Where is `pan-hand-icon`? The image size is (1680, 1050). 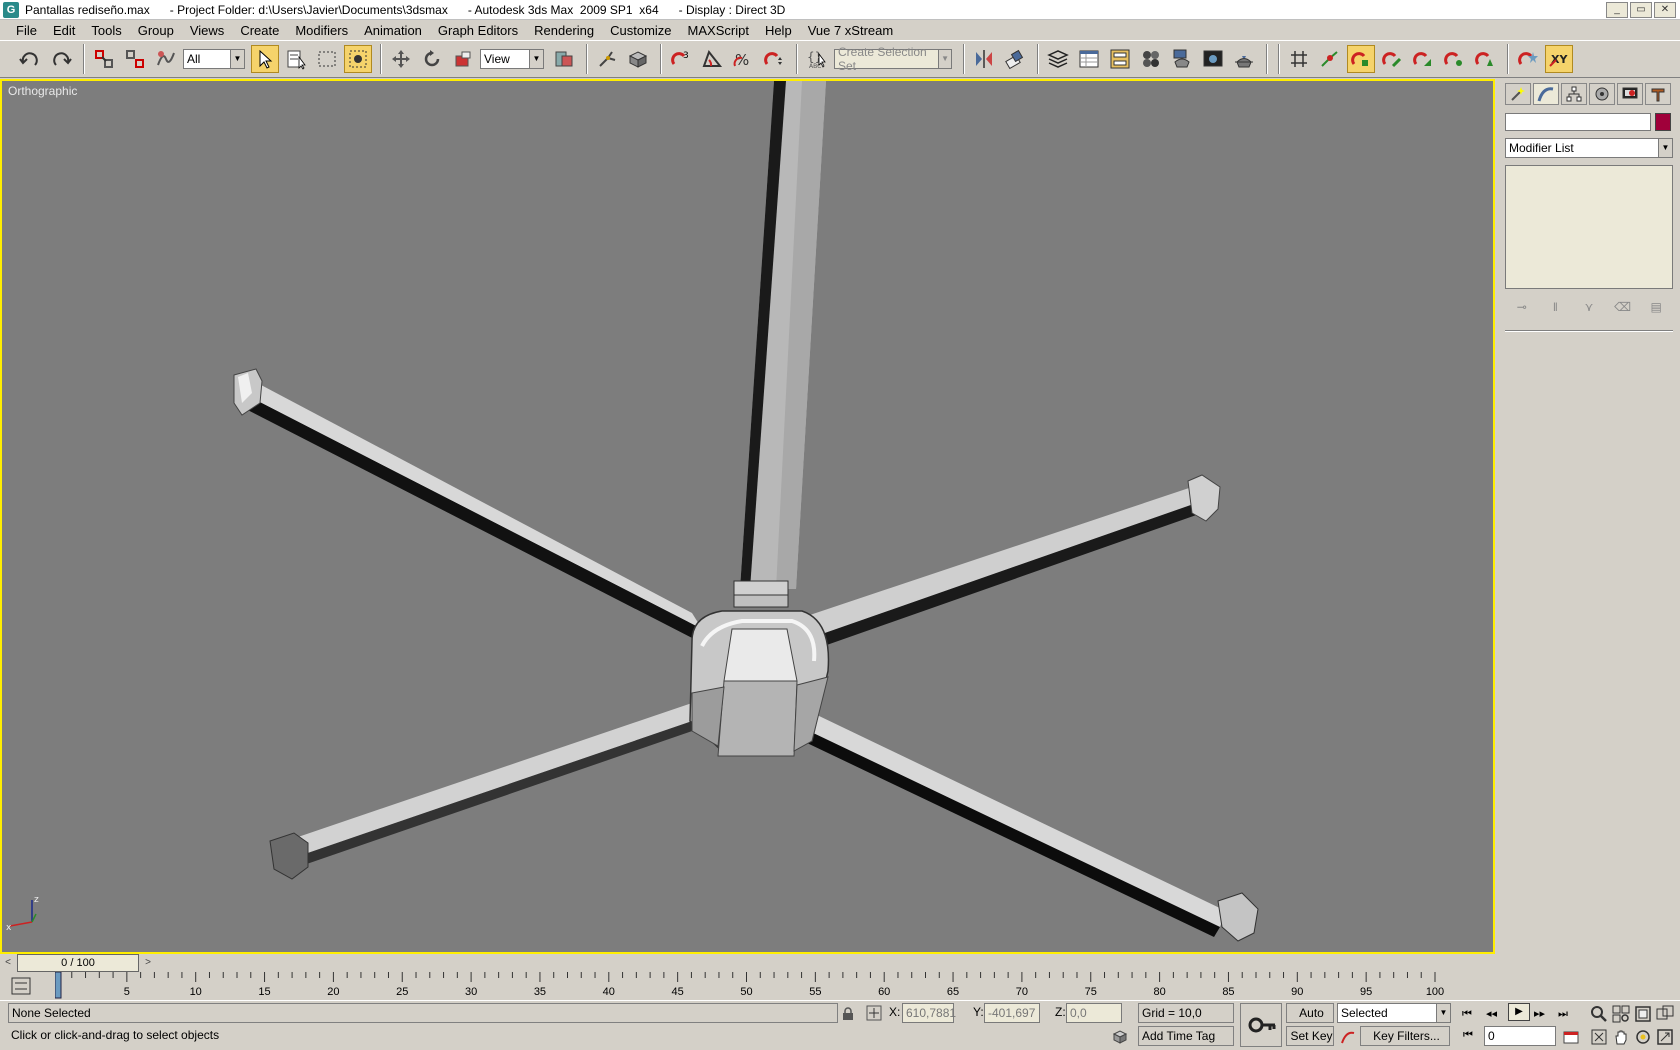
pan-hand-icon is located at coordinates (1621, 1037).